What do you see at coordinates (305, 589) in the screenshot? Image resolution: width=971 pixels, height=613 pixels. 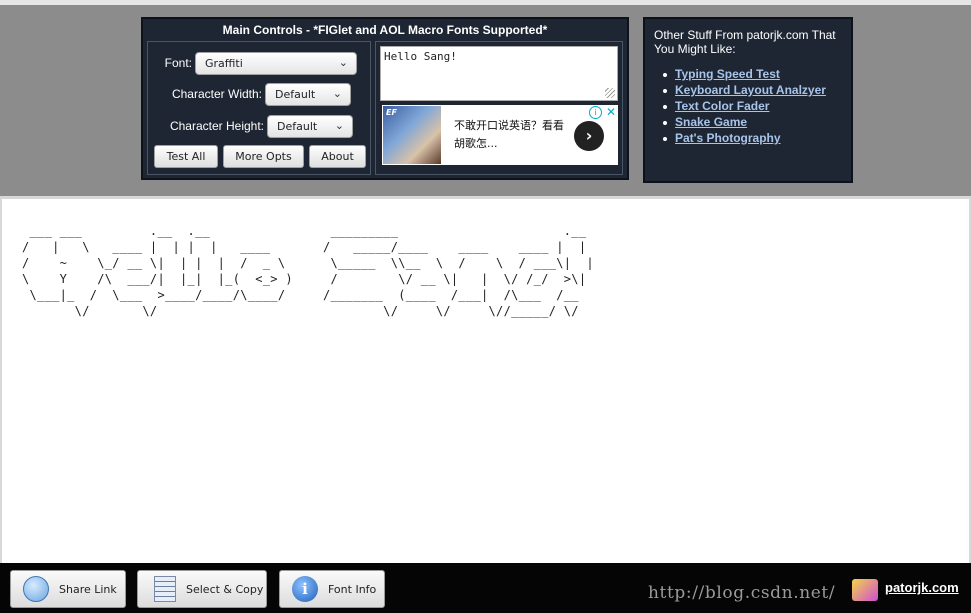 I see `info-icon: i` at bounding box center [305, 589].